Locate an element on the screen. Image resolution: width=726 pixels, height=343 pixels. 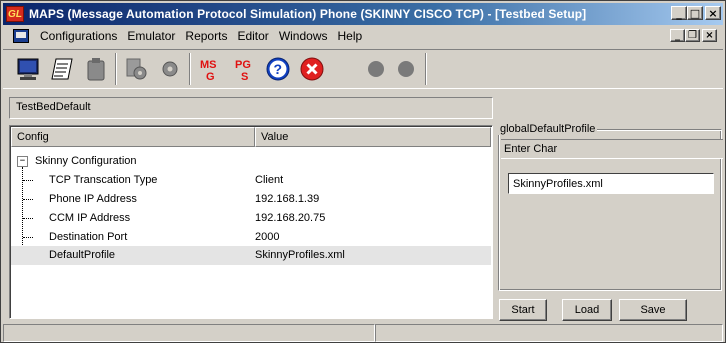
menu-reports: Reports is located at coordinates (206, 36).